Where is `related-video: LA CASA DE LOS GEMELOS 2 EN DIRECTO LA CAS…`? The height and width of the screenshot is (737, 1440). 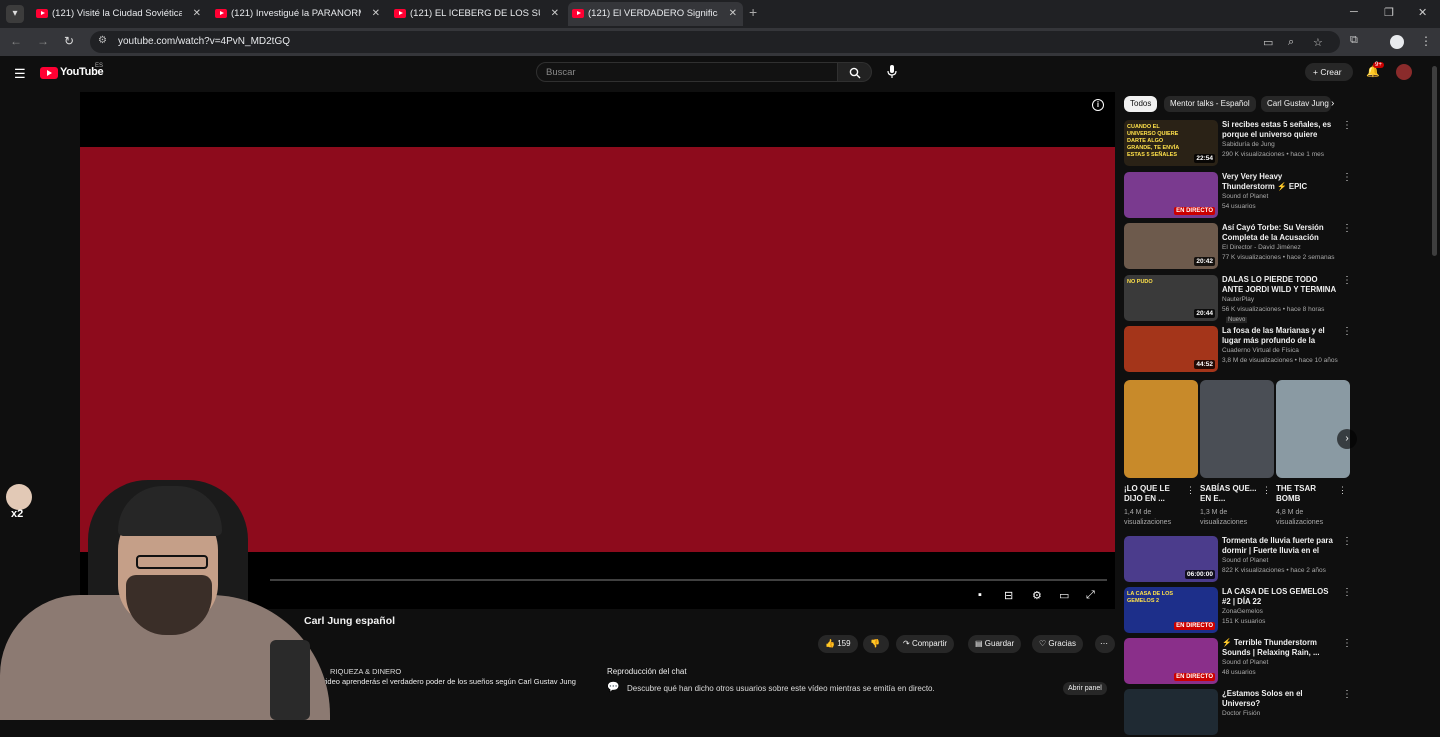 related-video: LA CASA DE LOS GEMELOS 2 EN DIRECTO LA CAS… is located at coordinates (1239, 611).